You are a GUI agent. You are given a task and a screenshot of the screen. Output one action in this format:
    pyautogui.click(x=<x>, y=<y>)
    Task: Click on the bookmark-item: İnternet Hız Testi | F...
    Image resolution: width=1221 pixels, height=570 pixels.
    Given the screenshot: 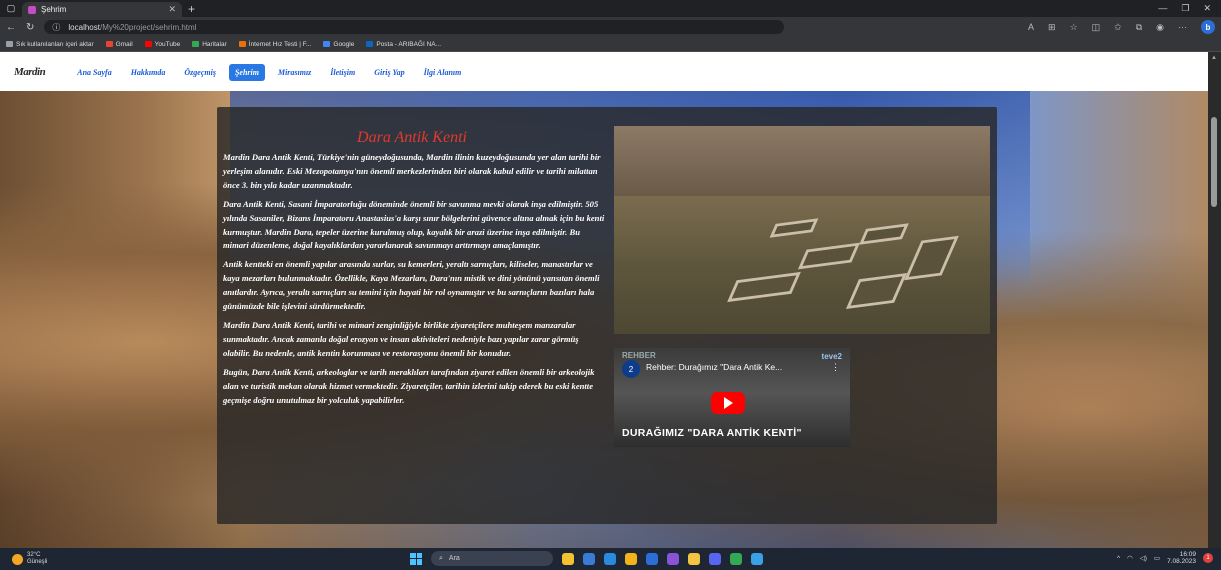 What is the action you would take?
    pyautogui.click(x=274, y=44)
    